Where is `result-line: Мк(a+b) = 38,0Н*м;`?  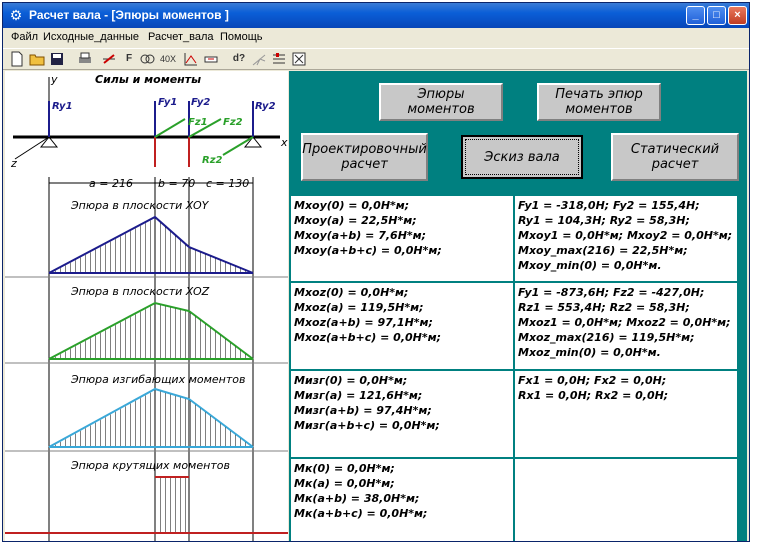 result-line: Мк(a+b) = 38,0Н*м; is located at coordinates (357, 498).